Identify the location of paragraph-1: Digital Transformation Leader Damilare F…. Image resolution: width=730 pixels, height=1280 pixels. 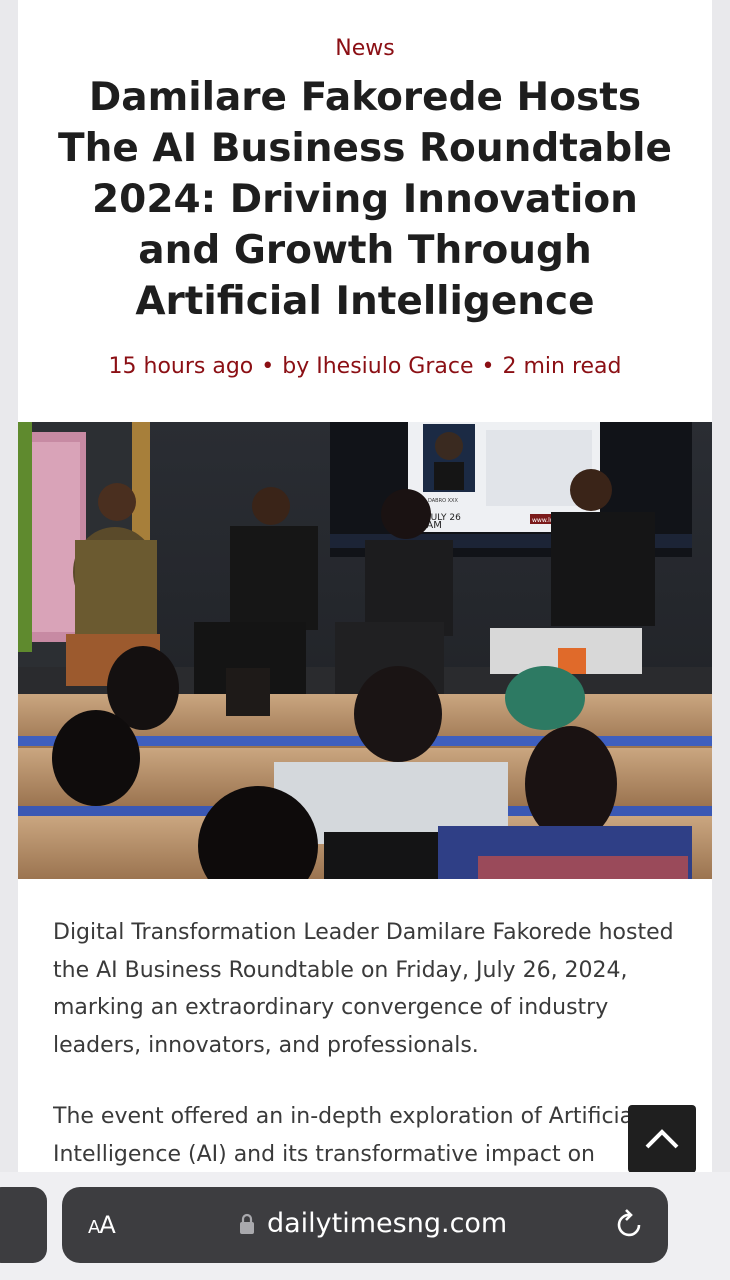
(363, 989).